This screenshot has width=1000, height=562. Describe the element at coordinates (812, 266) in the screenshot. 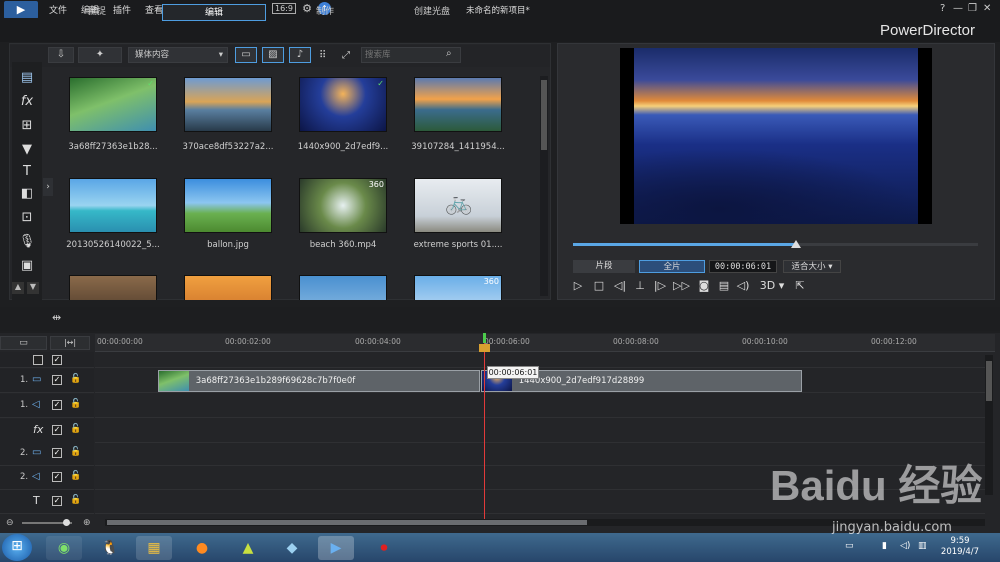

I see `fit-size-dropdown: 适合大小 ▾` at that location.